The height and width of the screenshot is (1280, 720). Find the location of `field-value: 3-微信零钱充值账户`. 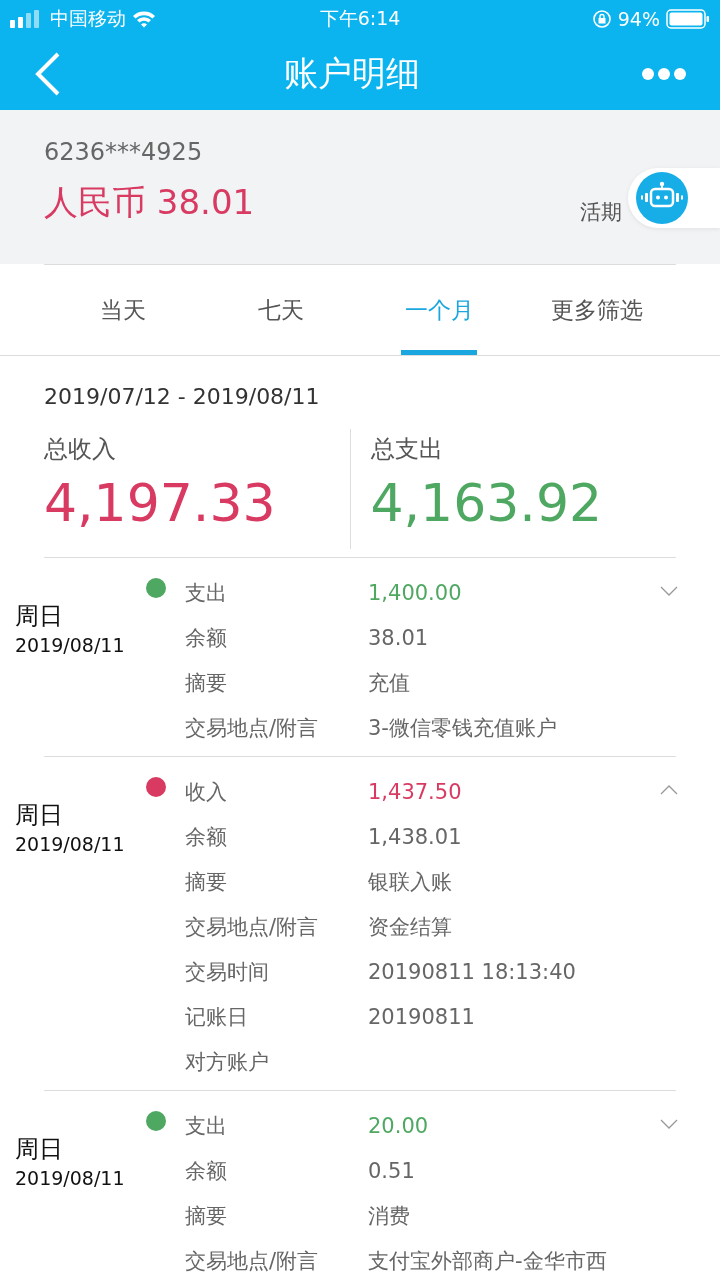

field-value: 3-微信零钱充值账户 is located at coordinates (462, 728).